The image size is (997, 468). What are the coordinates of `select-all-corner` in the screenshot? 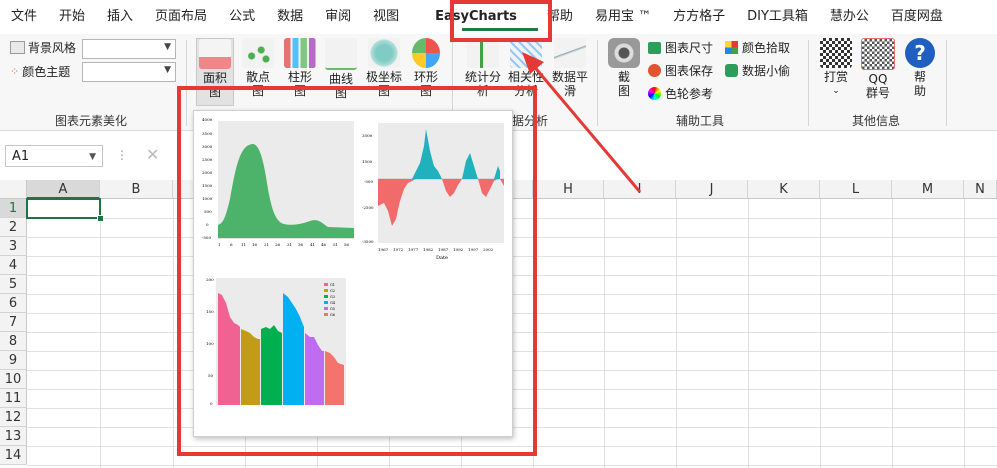 It's located at (13, 189).